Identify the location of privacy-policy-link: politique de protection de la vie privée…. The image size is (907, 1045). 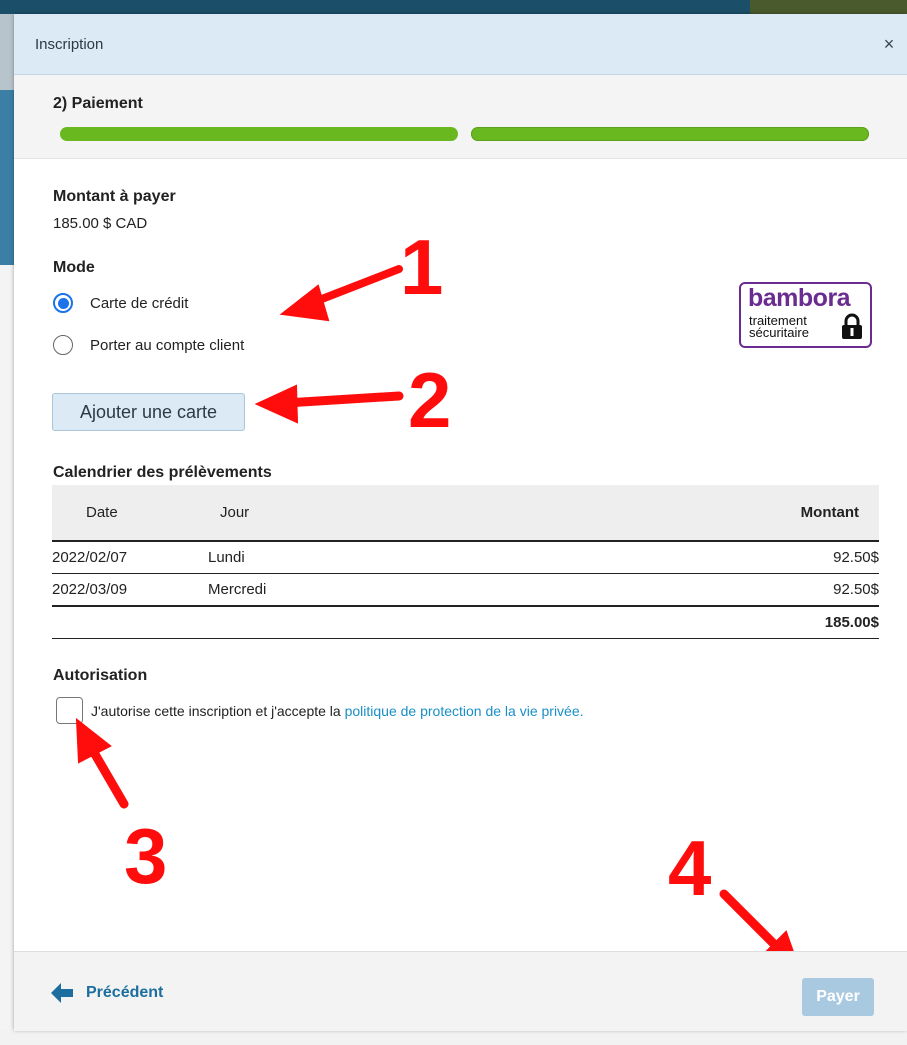
(464, 711).